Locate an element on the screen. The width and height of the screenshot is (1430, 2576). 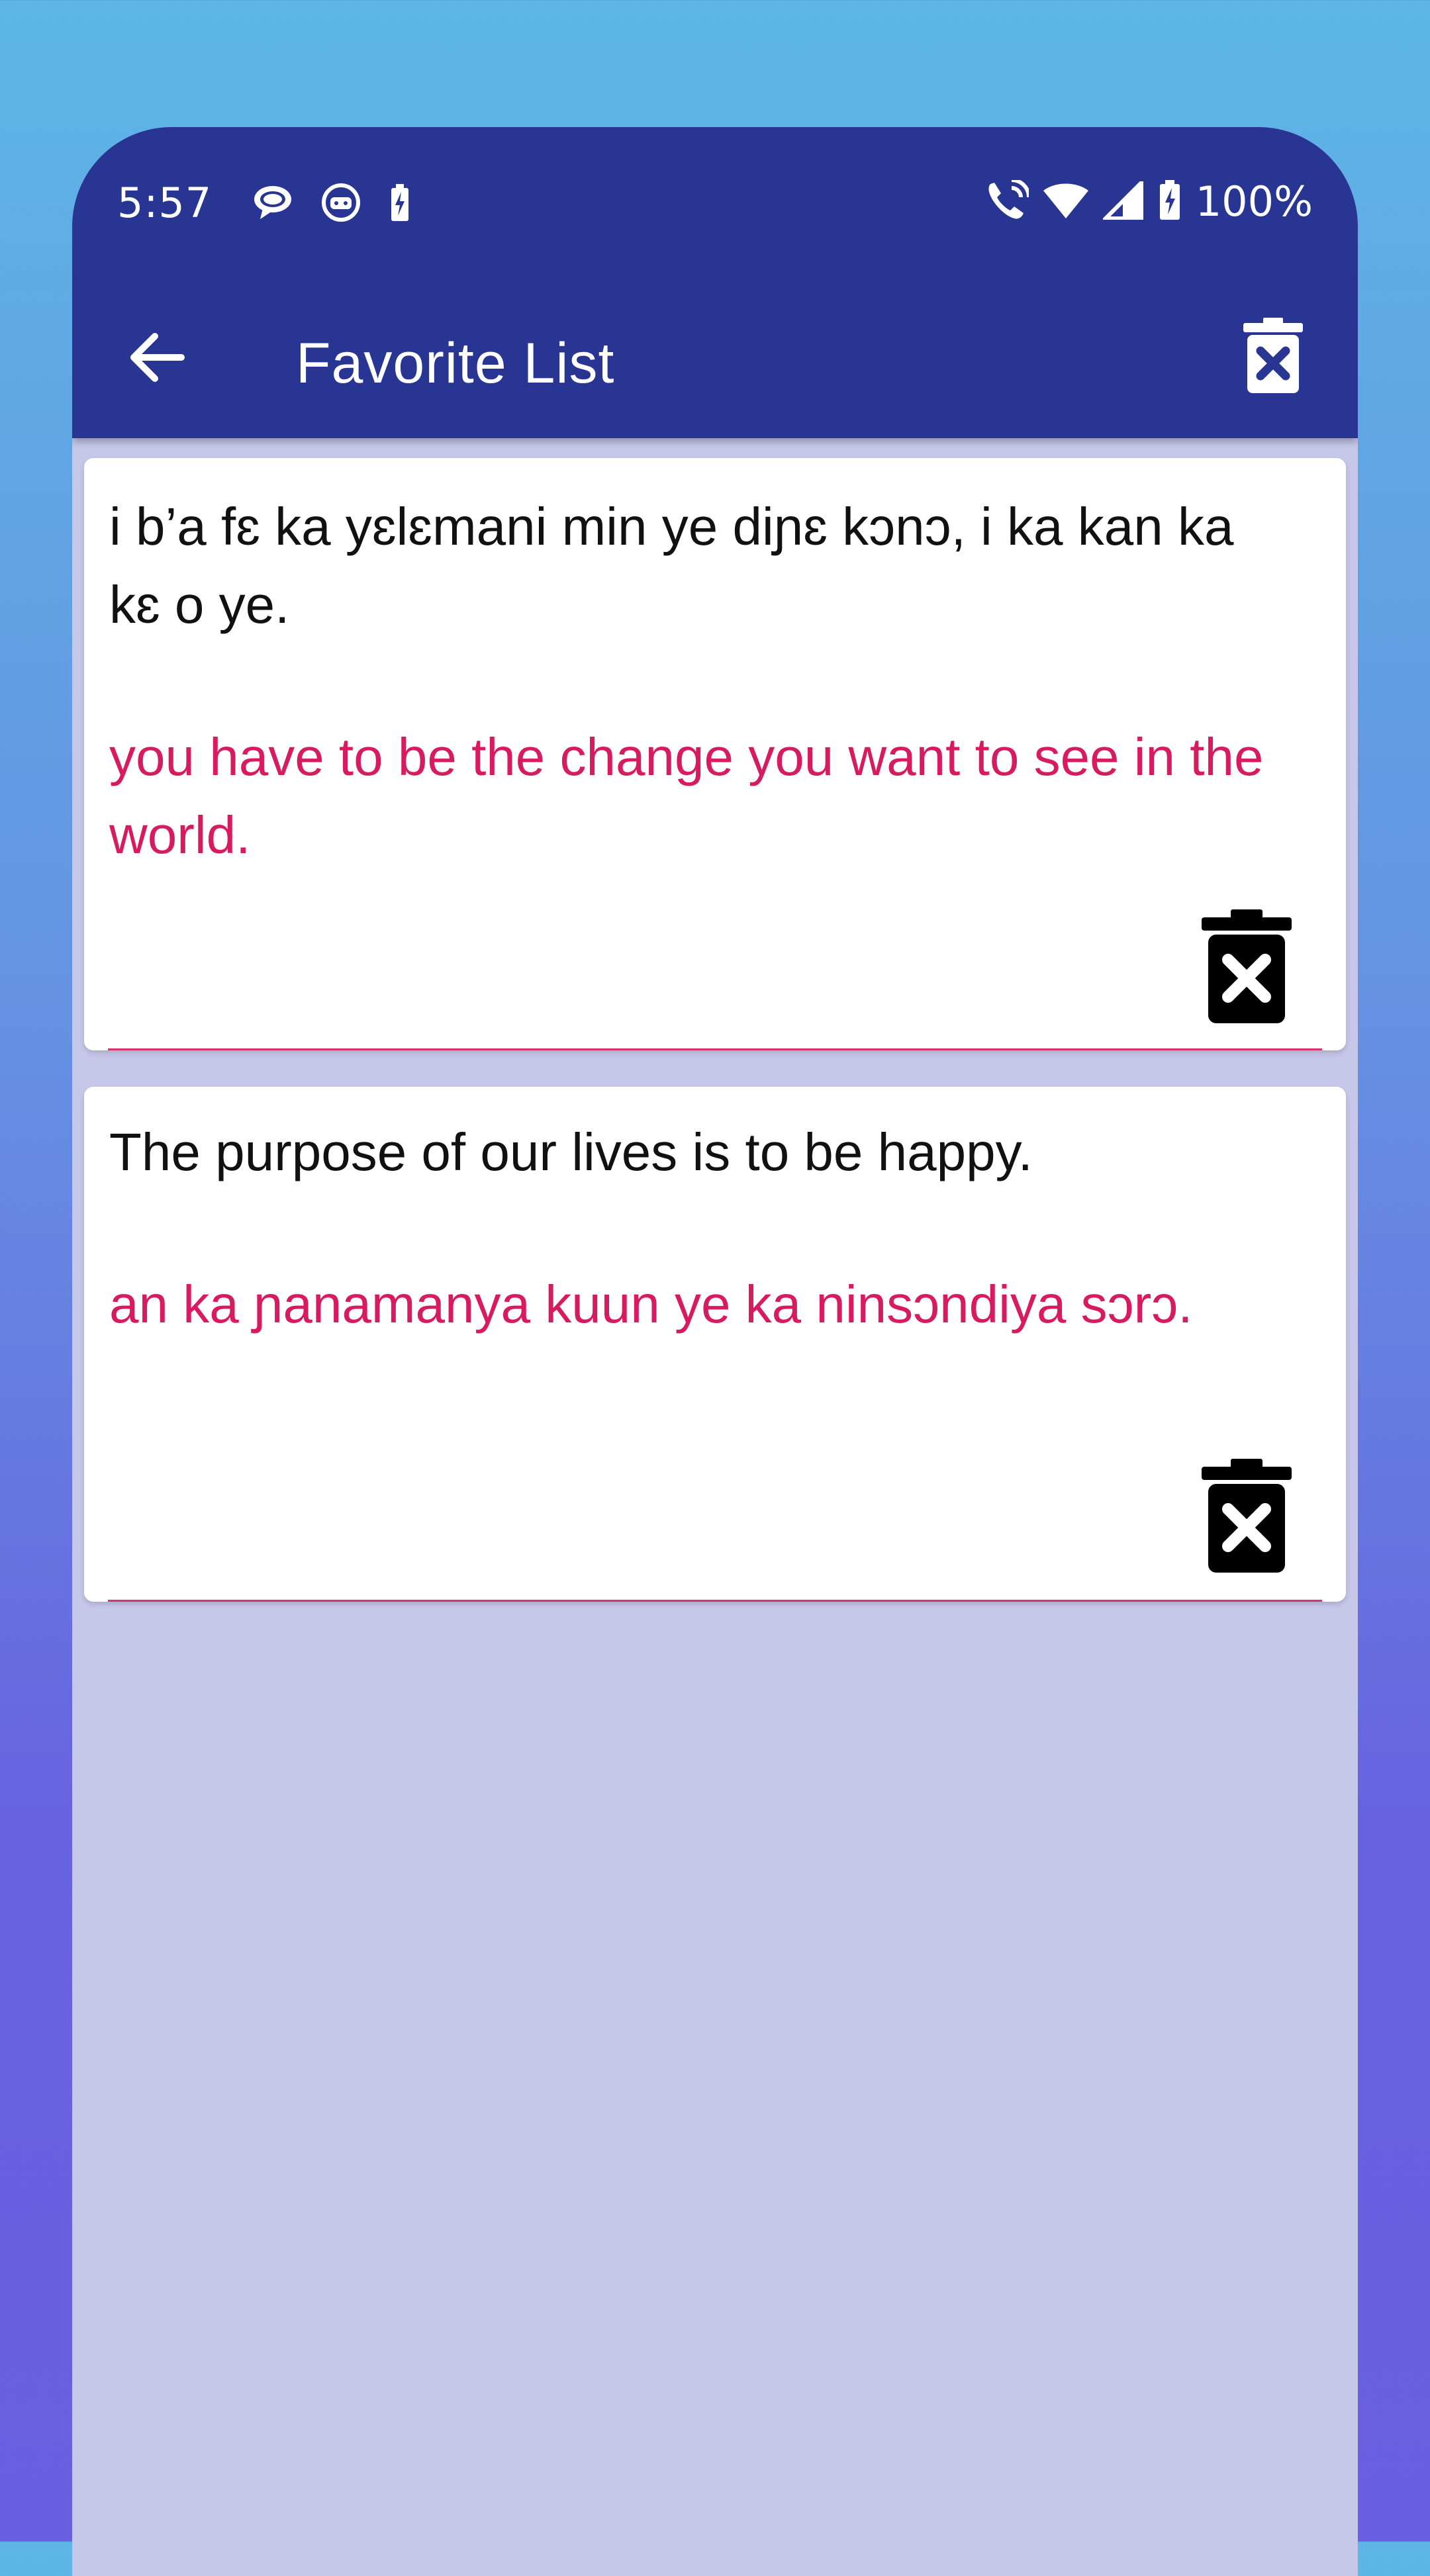
wifi-icon is located at coordinates (1066, 201).